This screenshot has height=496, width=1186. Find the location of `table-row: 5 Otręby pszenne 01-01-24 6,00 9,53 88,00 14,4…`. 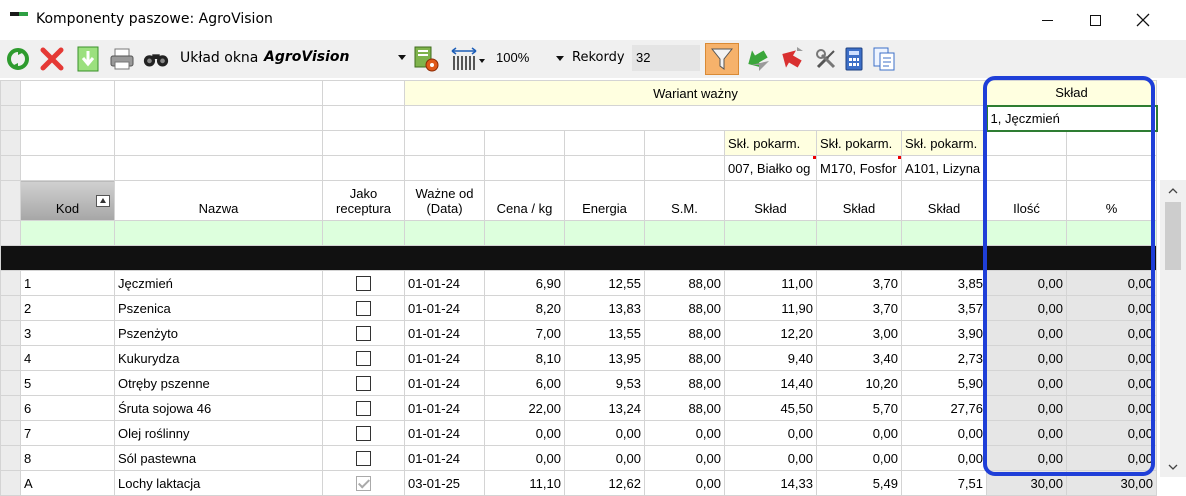

table-row: 5 Otręby pszenne 01-01-24 6,00 9,53 88,00 14,4… is located at coordinates (579, 383).